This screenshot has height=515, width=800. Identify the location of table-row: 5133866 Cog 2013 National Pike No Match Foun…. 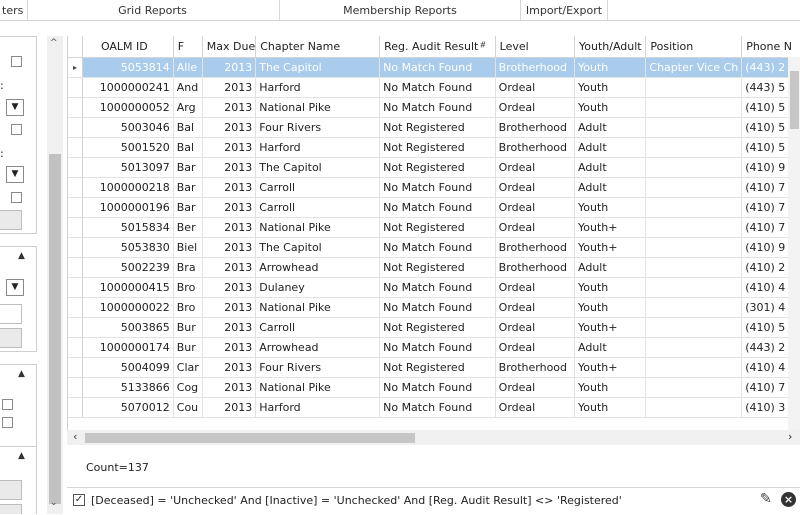
(434, 387).